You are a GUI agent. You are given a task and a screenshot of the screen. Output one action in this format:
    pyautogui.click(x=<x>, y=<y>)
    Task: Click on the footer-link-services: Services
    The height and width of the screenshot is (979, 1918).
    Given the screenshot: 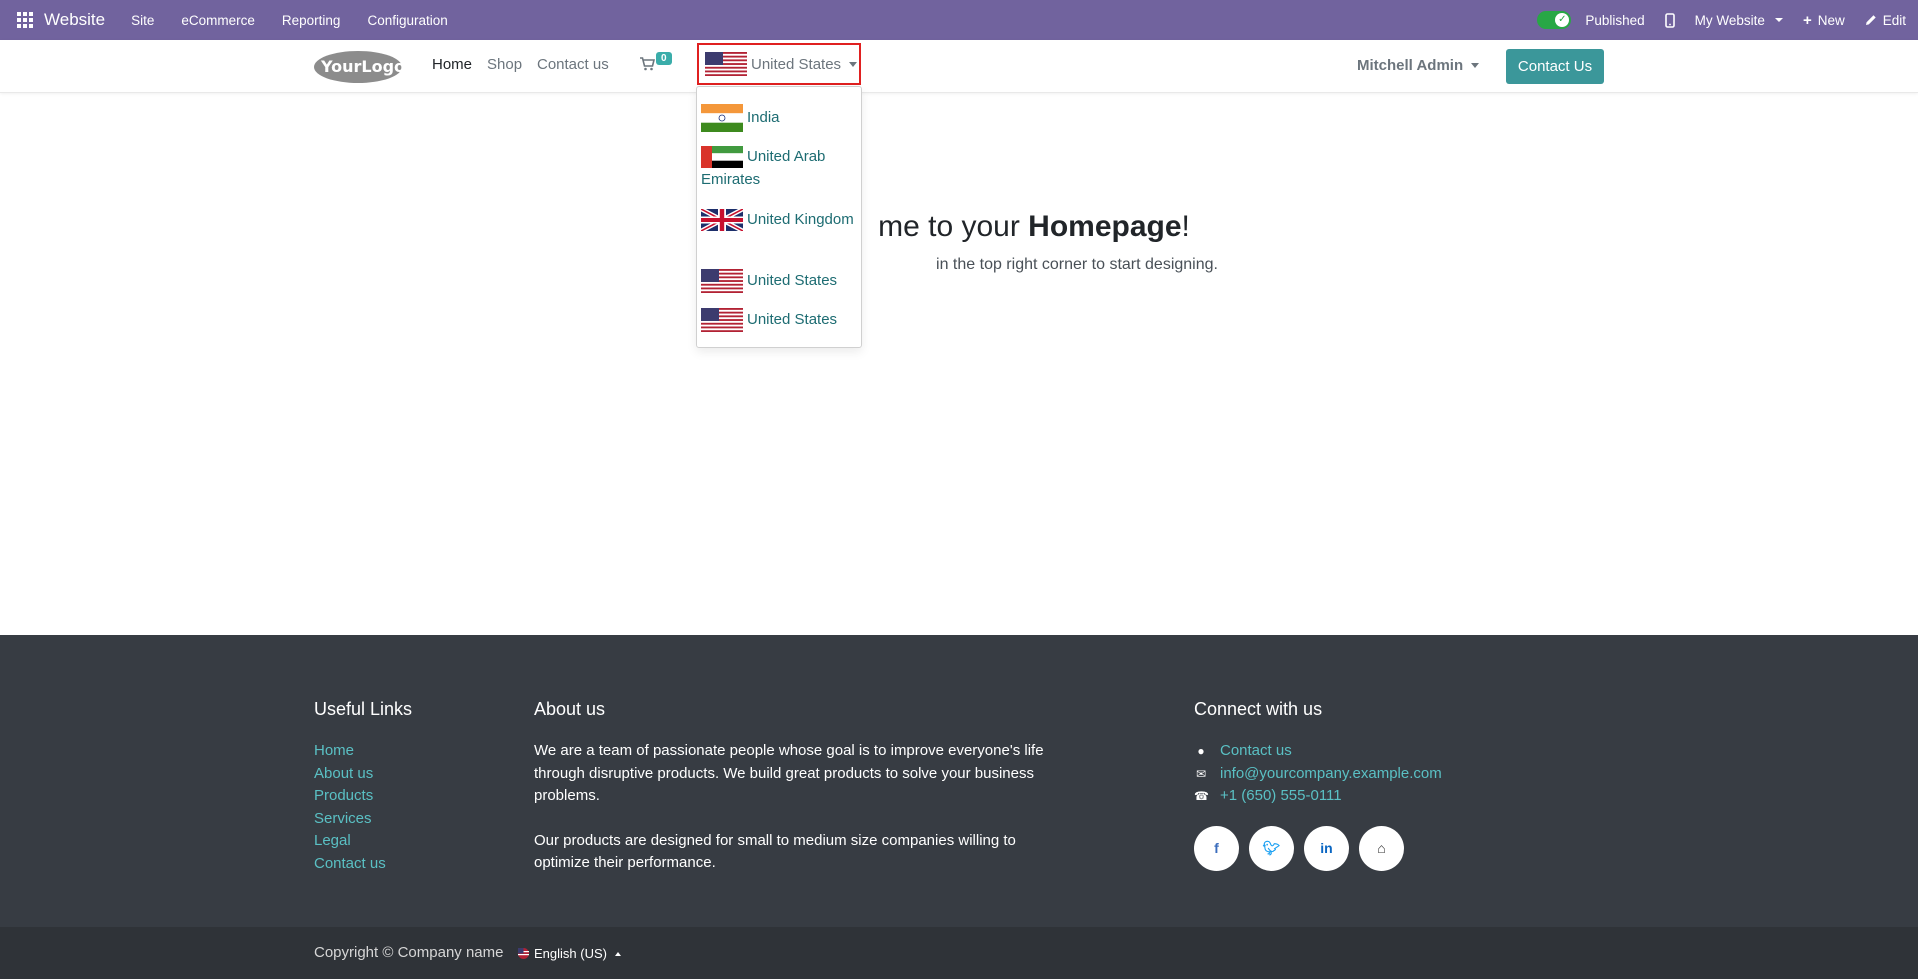 What is the action you would take?
    pyautogui.click(x=363, y=819)
    